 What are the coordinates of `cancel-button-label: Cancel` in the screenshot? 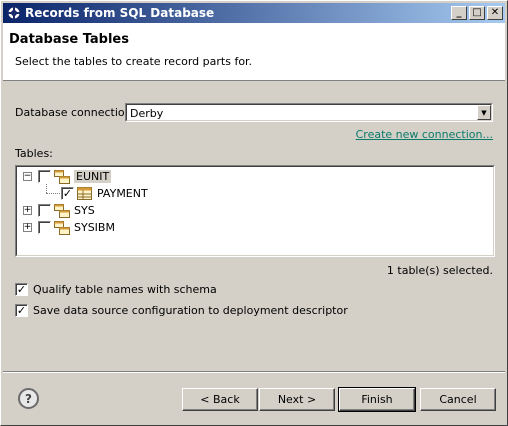 It's located at (458, 399).